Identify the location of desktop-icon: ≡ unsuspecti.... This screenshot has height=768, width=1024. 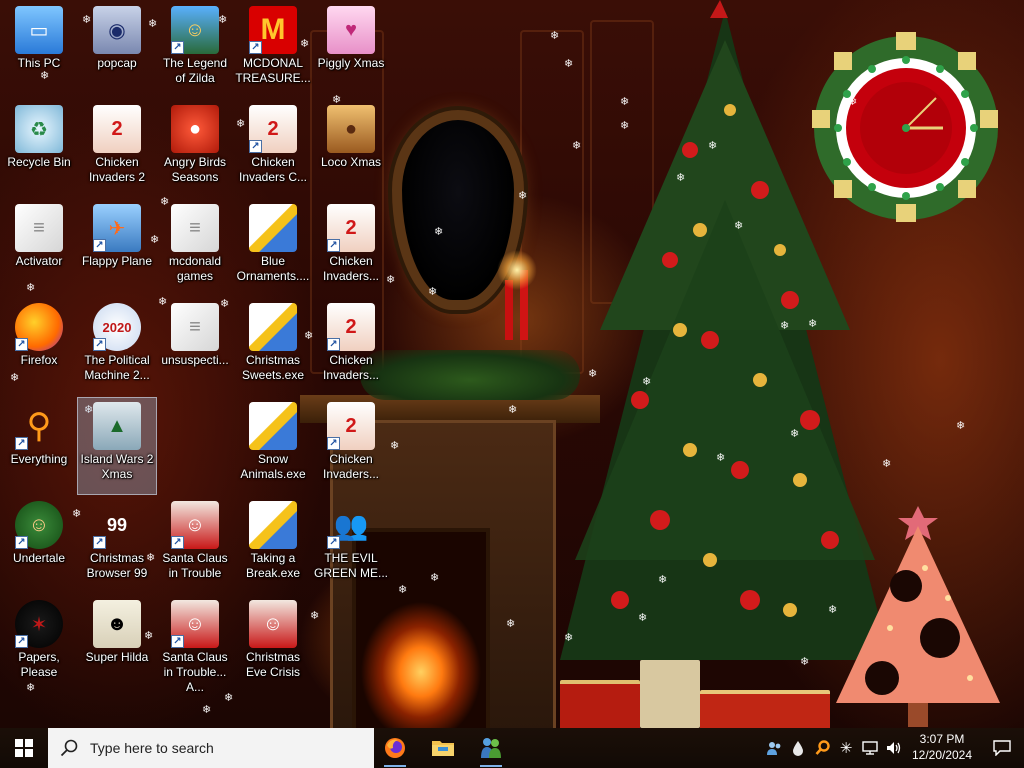
(195, 347).